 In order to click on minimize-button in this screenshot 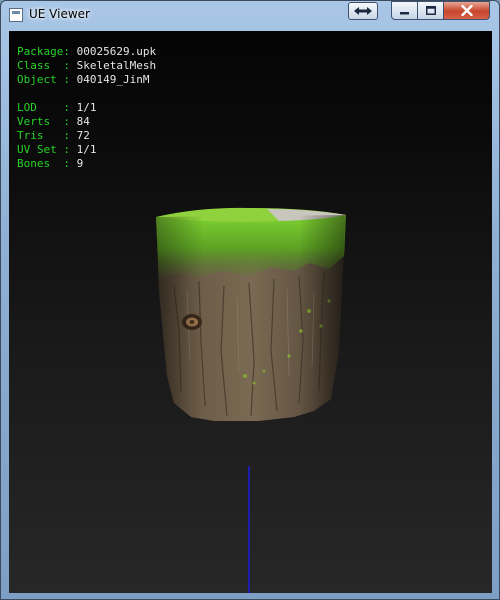, I will do `click(404, 10)`.